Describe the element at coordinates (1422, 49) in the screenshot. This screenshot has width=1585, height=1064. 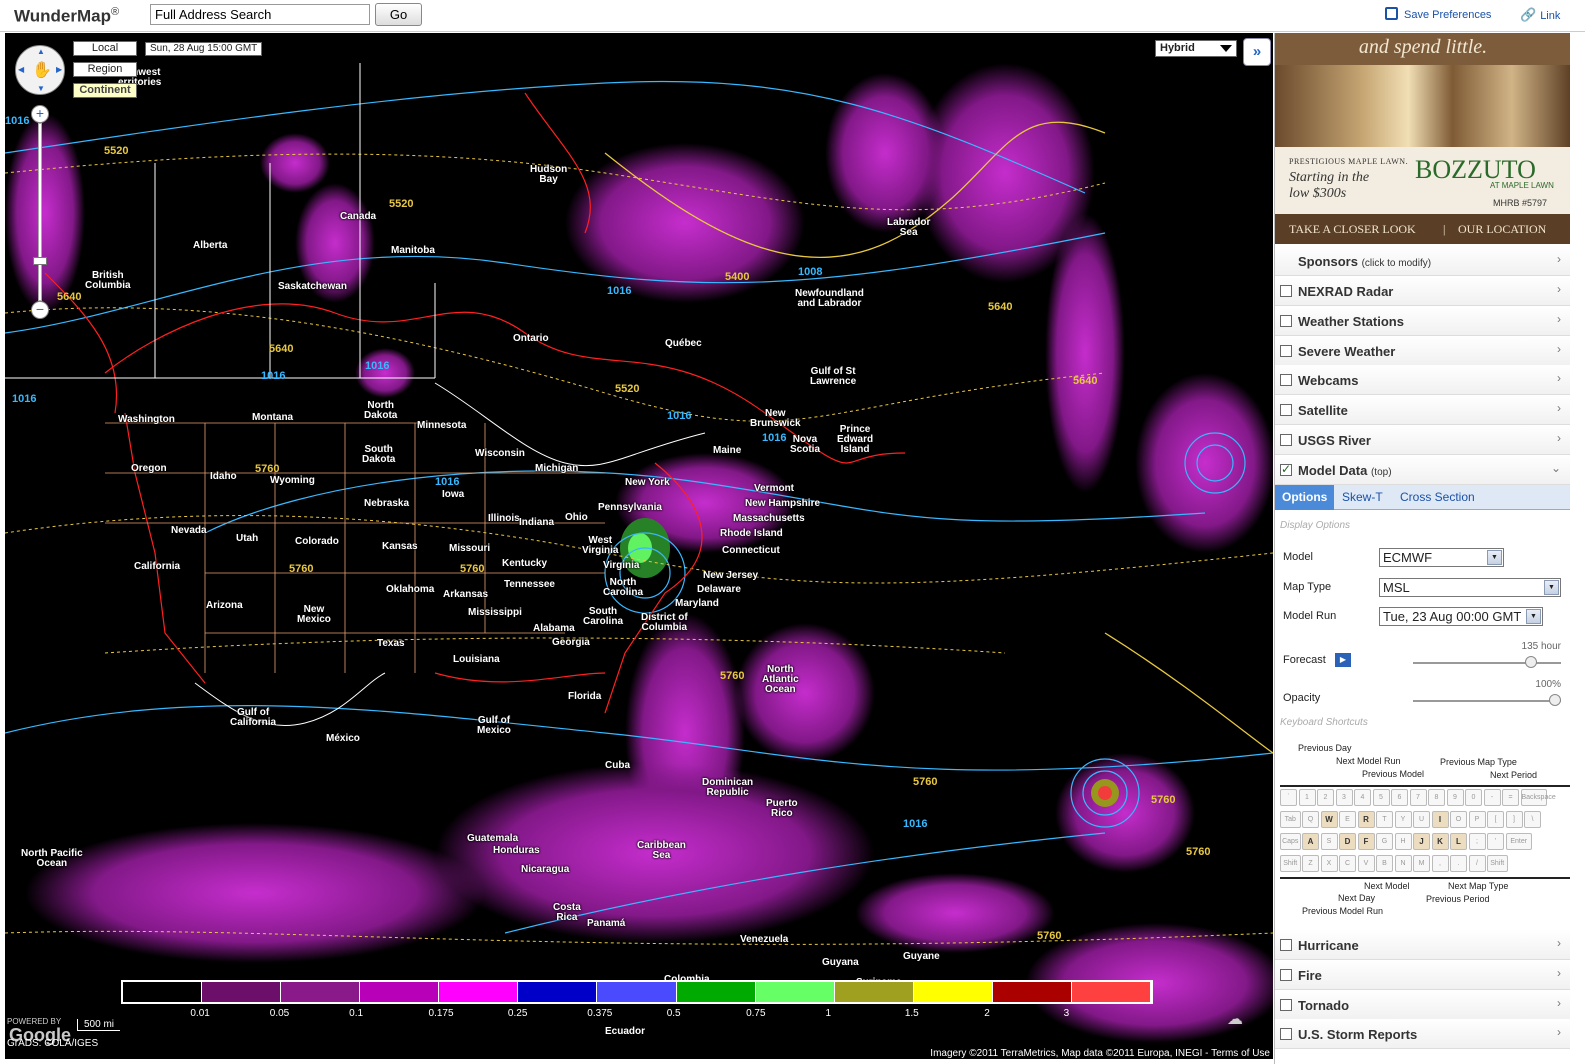
I see `ad-tagline: and spend little.` at that location.